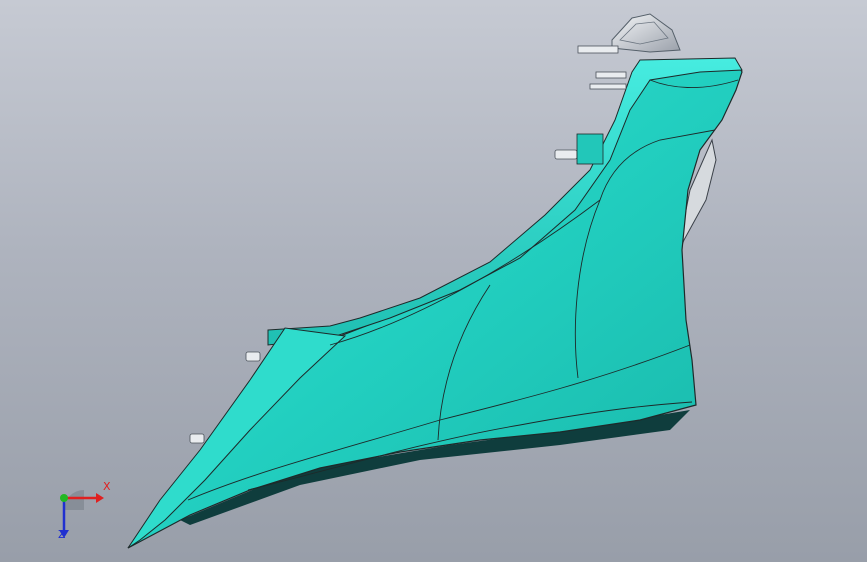 This screenshot has height=562, width=867. Describe the element at coordinates (646, 33) in the screenshot. I see `top-end-cap` at that location.